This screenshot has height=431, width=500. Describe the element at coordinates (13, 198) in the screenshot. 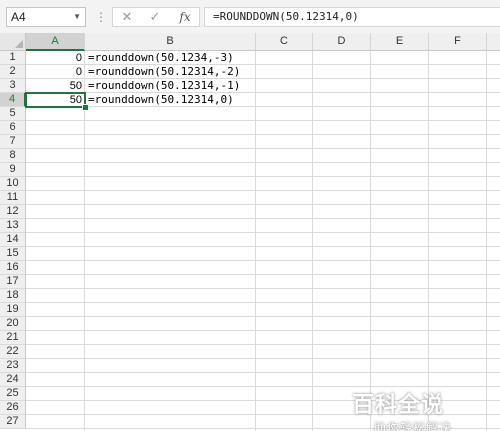

I see `row-header-11: 11` at that location.